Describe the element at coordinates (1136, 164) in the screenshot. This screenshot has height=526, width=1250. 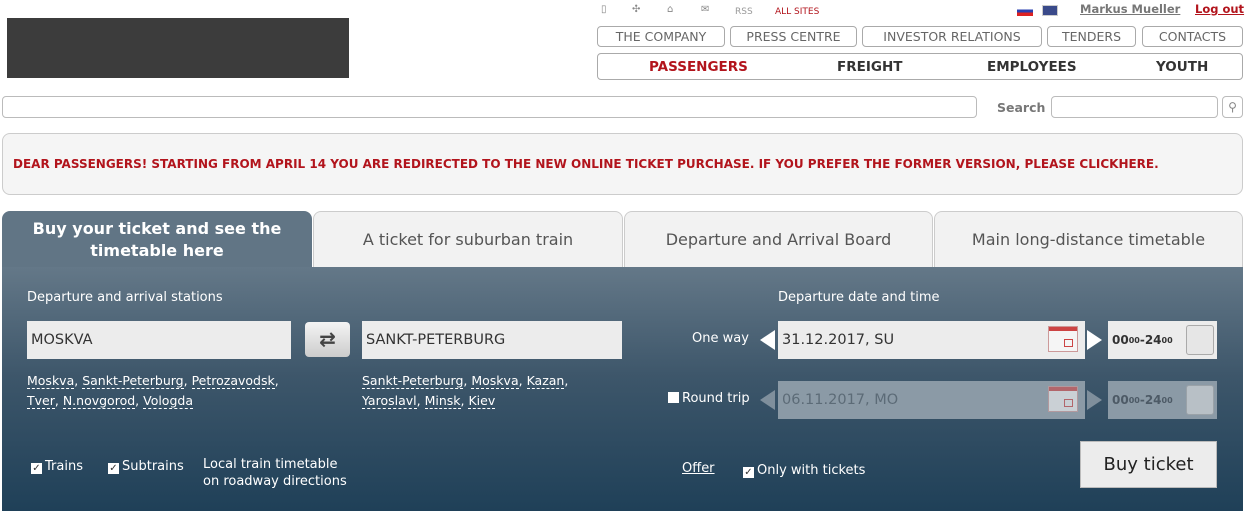
I see `notice-here-link: HERE` at that location.